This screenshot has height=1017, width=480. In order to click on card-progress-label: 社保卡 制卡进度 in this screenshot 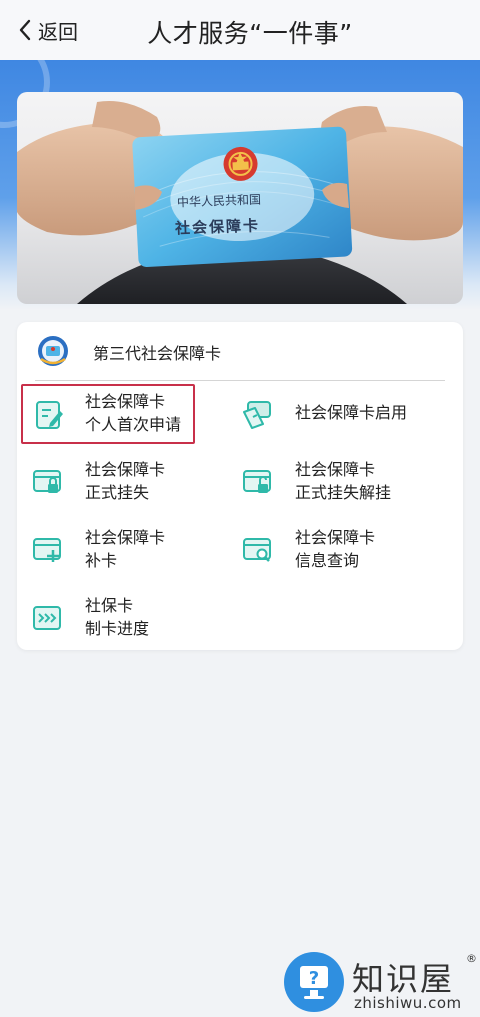, I will do `click(117, 617)`.